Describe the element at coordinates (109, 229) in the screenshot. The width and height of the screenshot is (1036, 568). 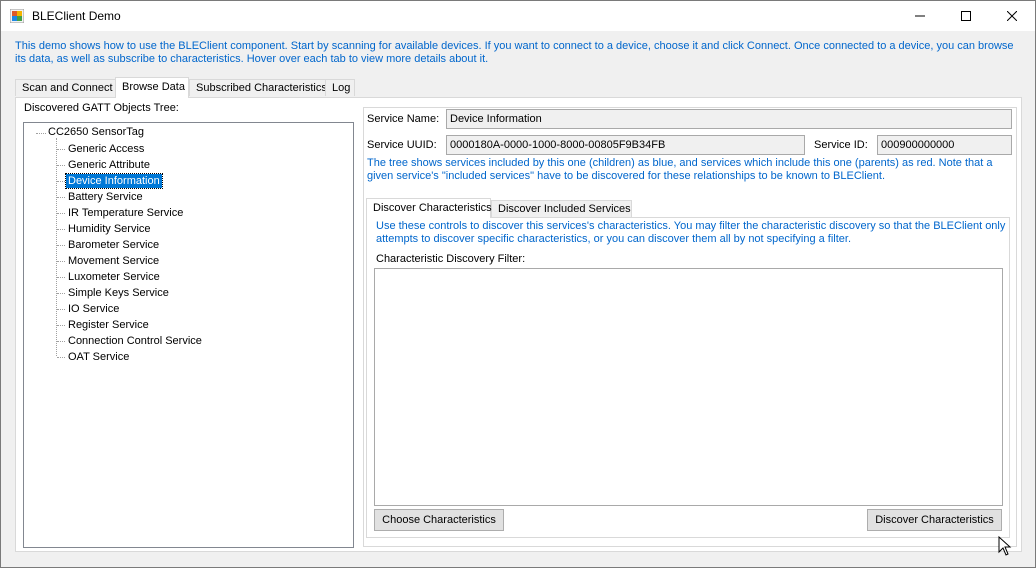
I see `tree-item: Humidity Service` at that location.